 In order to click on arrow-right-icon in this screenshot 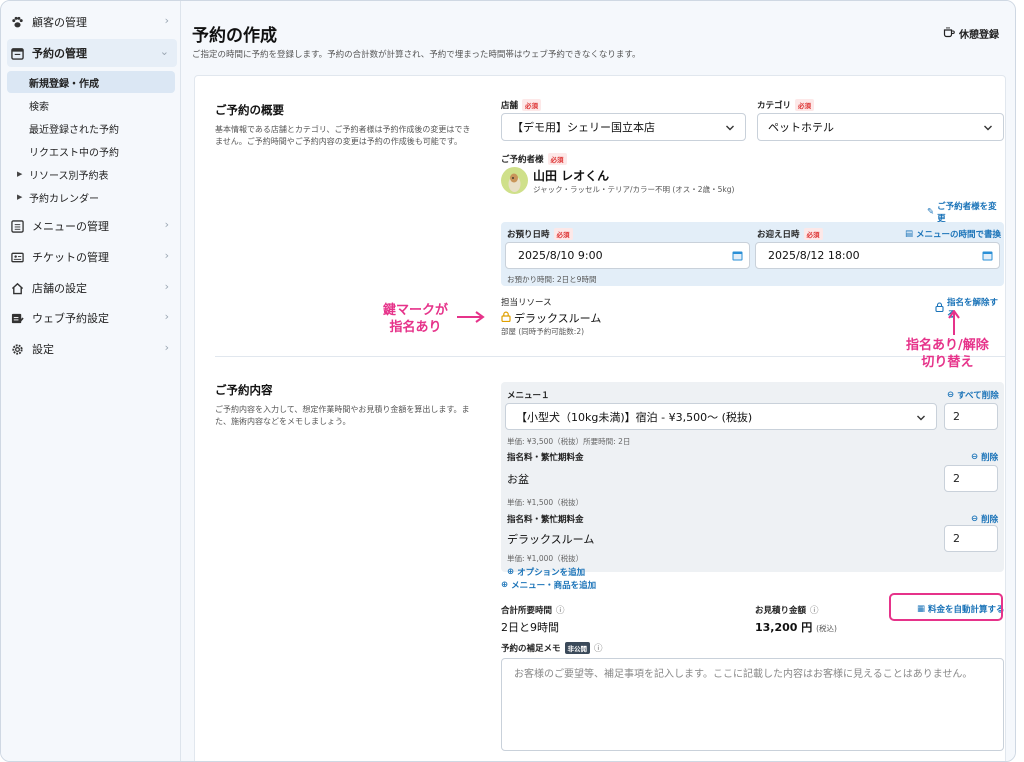, I will do `click(471, 317)`.